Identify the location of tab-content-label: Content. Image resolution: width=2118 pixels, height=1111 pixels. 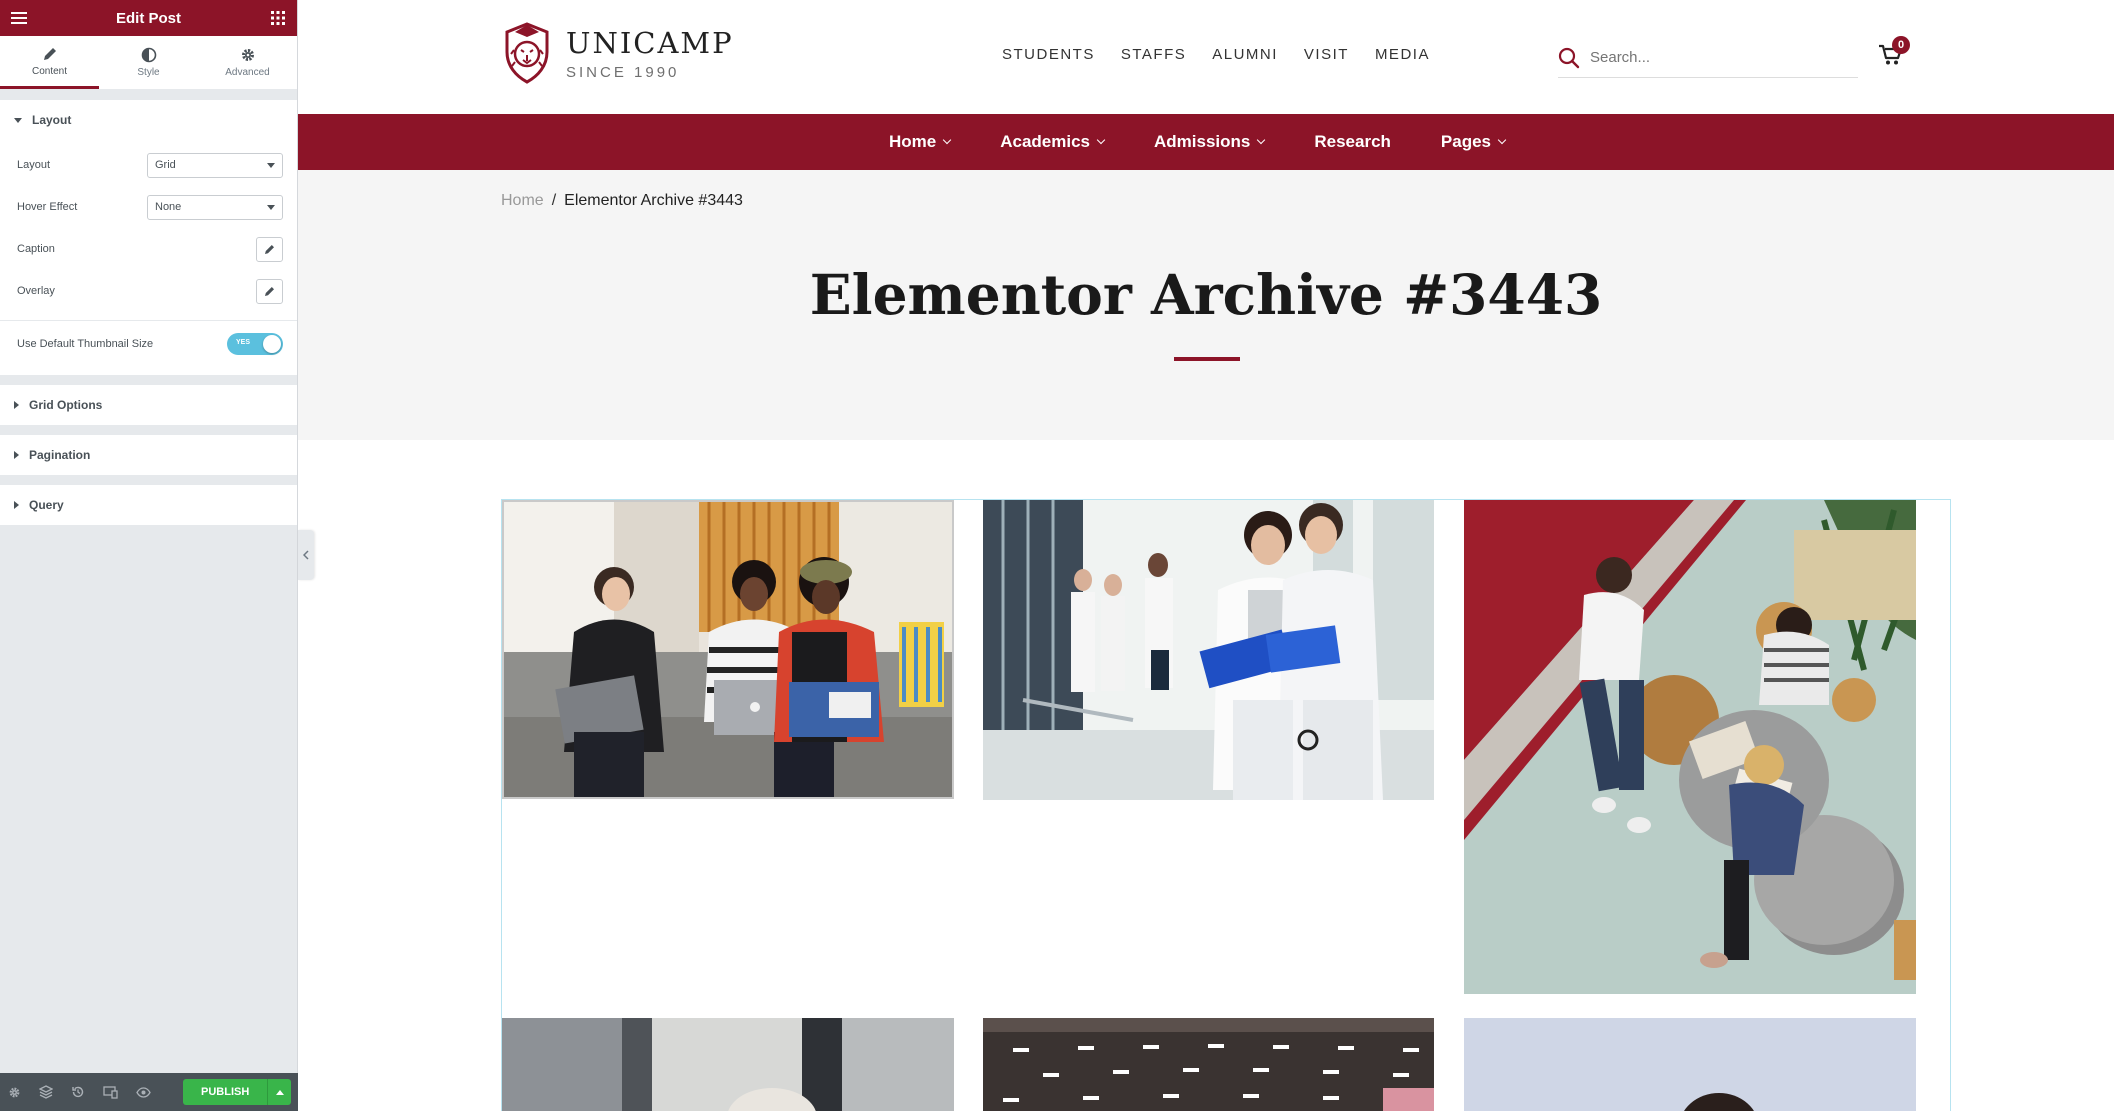
(49, 71).